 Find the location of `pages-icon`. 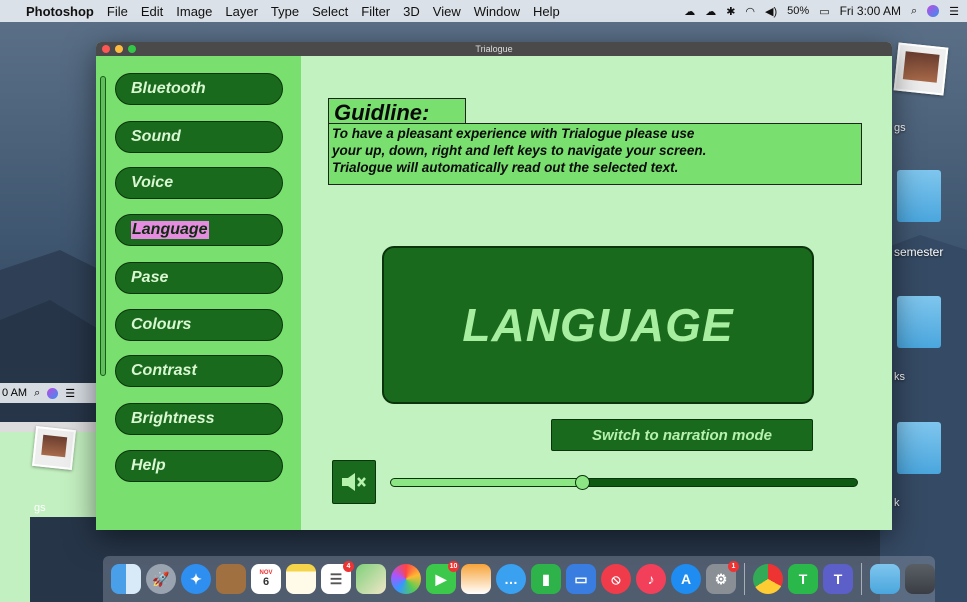

pages-icon is located at coordinates (476, 579).